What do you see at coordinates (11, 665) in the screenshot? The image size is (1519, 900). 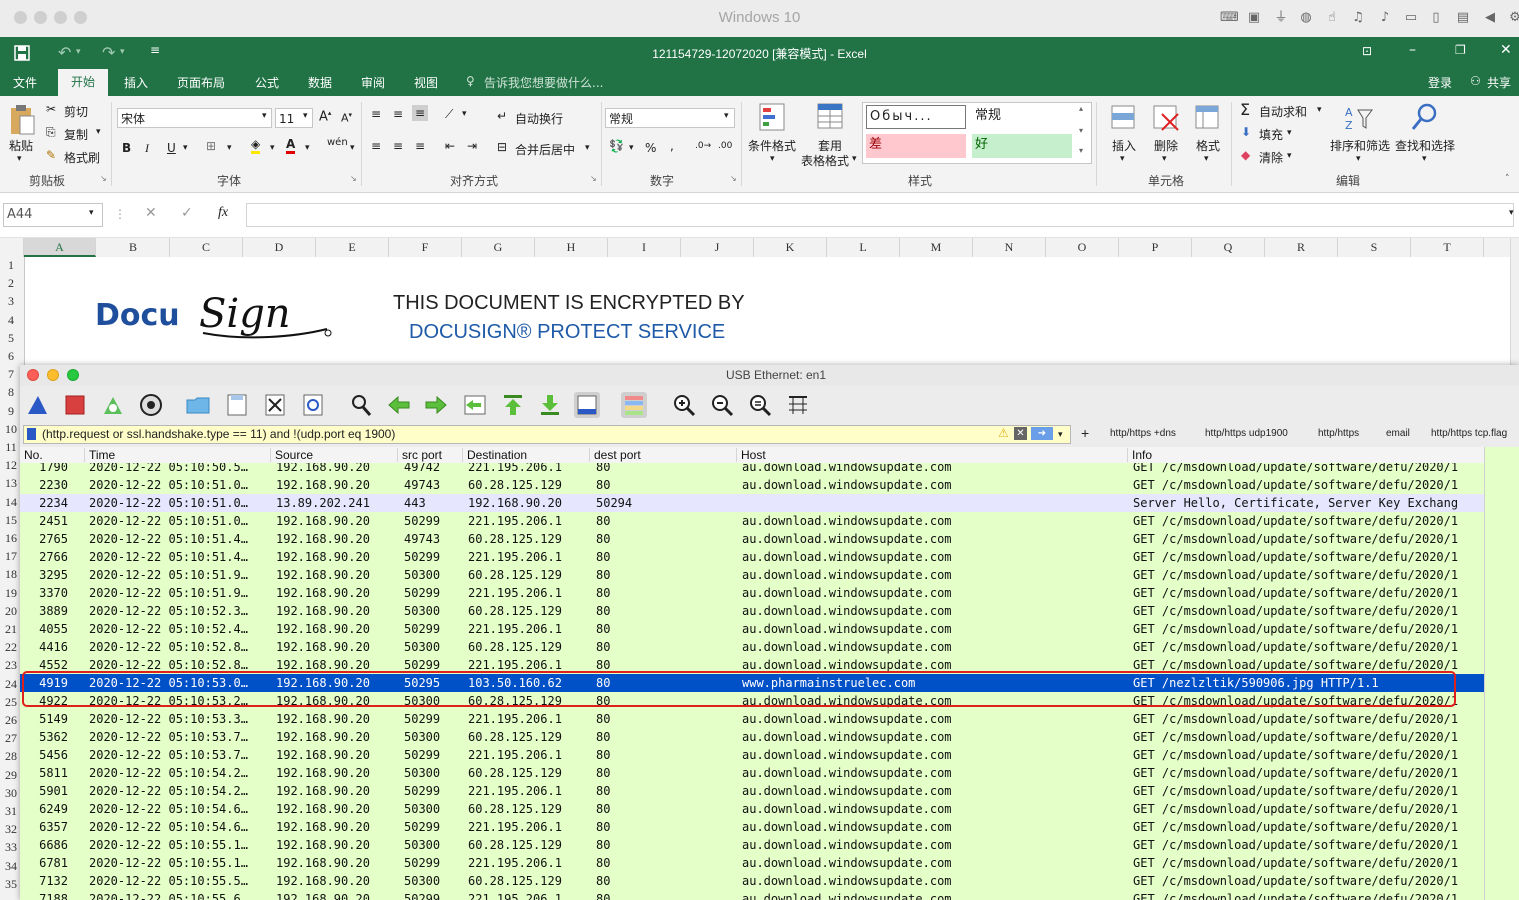 I see `row-header-23: 23` at bounding box center [11, 665].